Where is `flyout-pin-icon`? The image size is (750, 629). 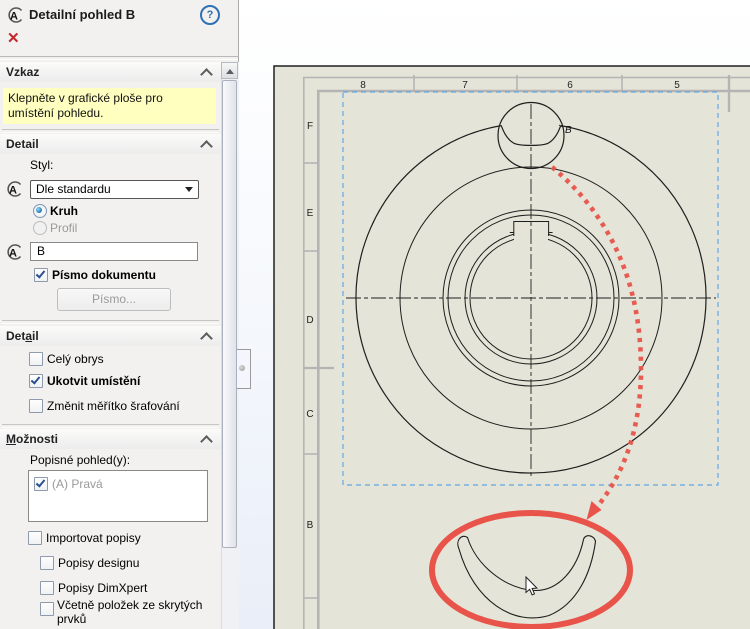 flyout-pin-icon is located at coordinates (242, 368).